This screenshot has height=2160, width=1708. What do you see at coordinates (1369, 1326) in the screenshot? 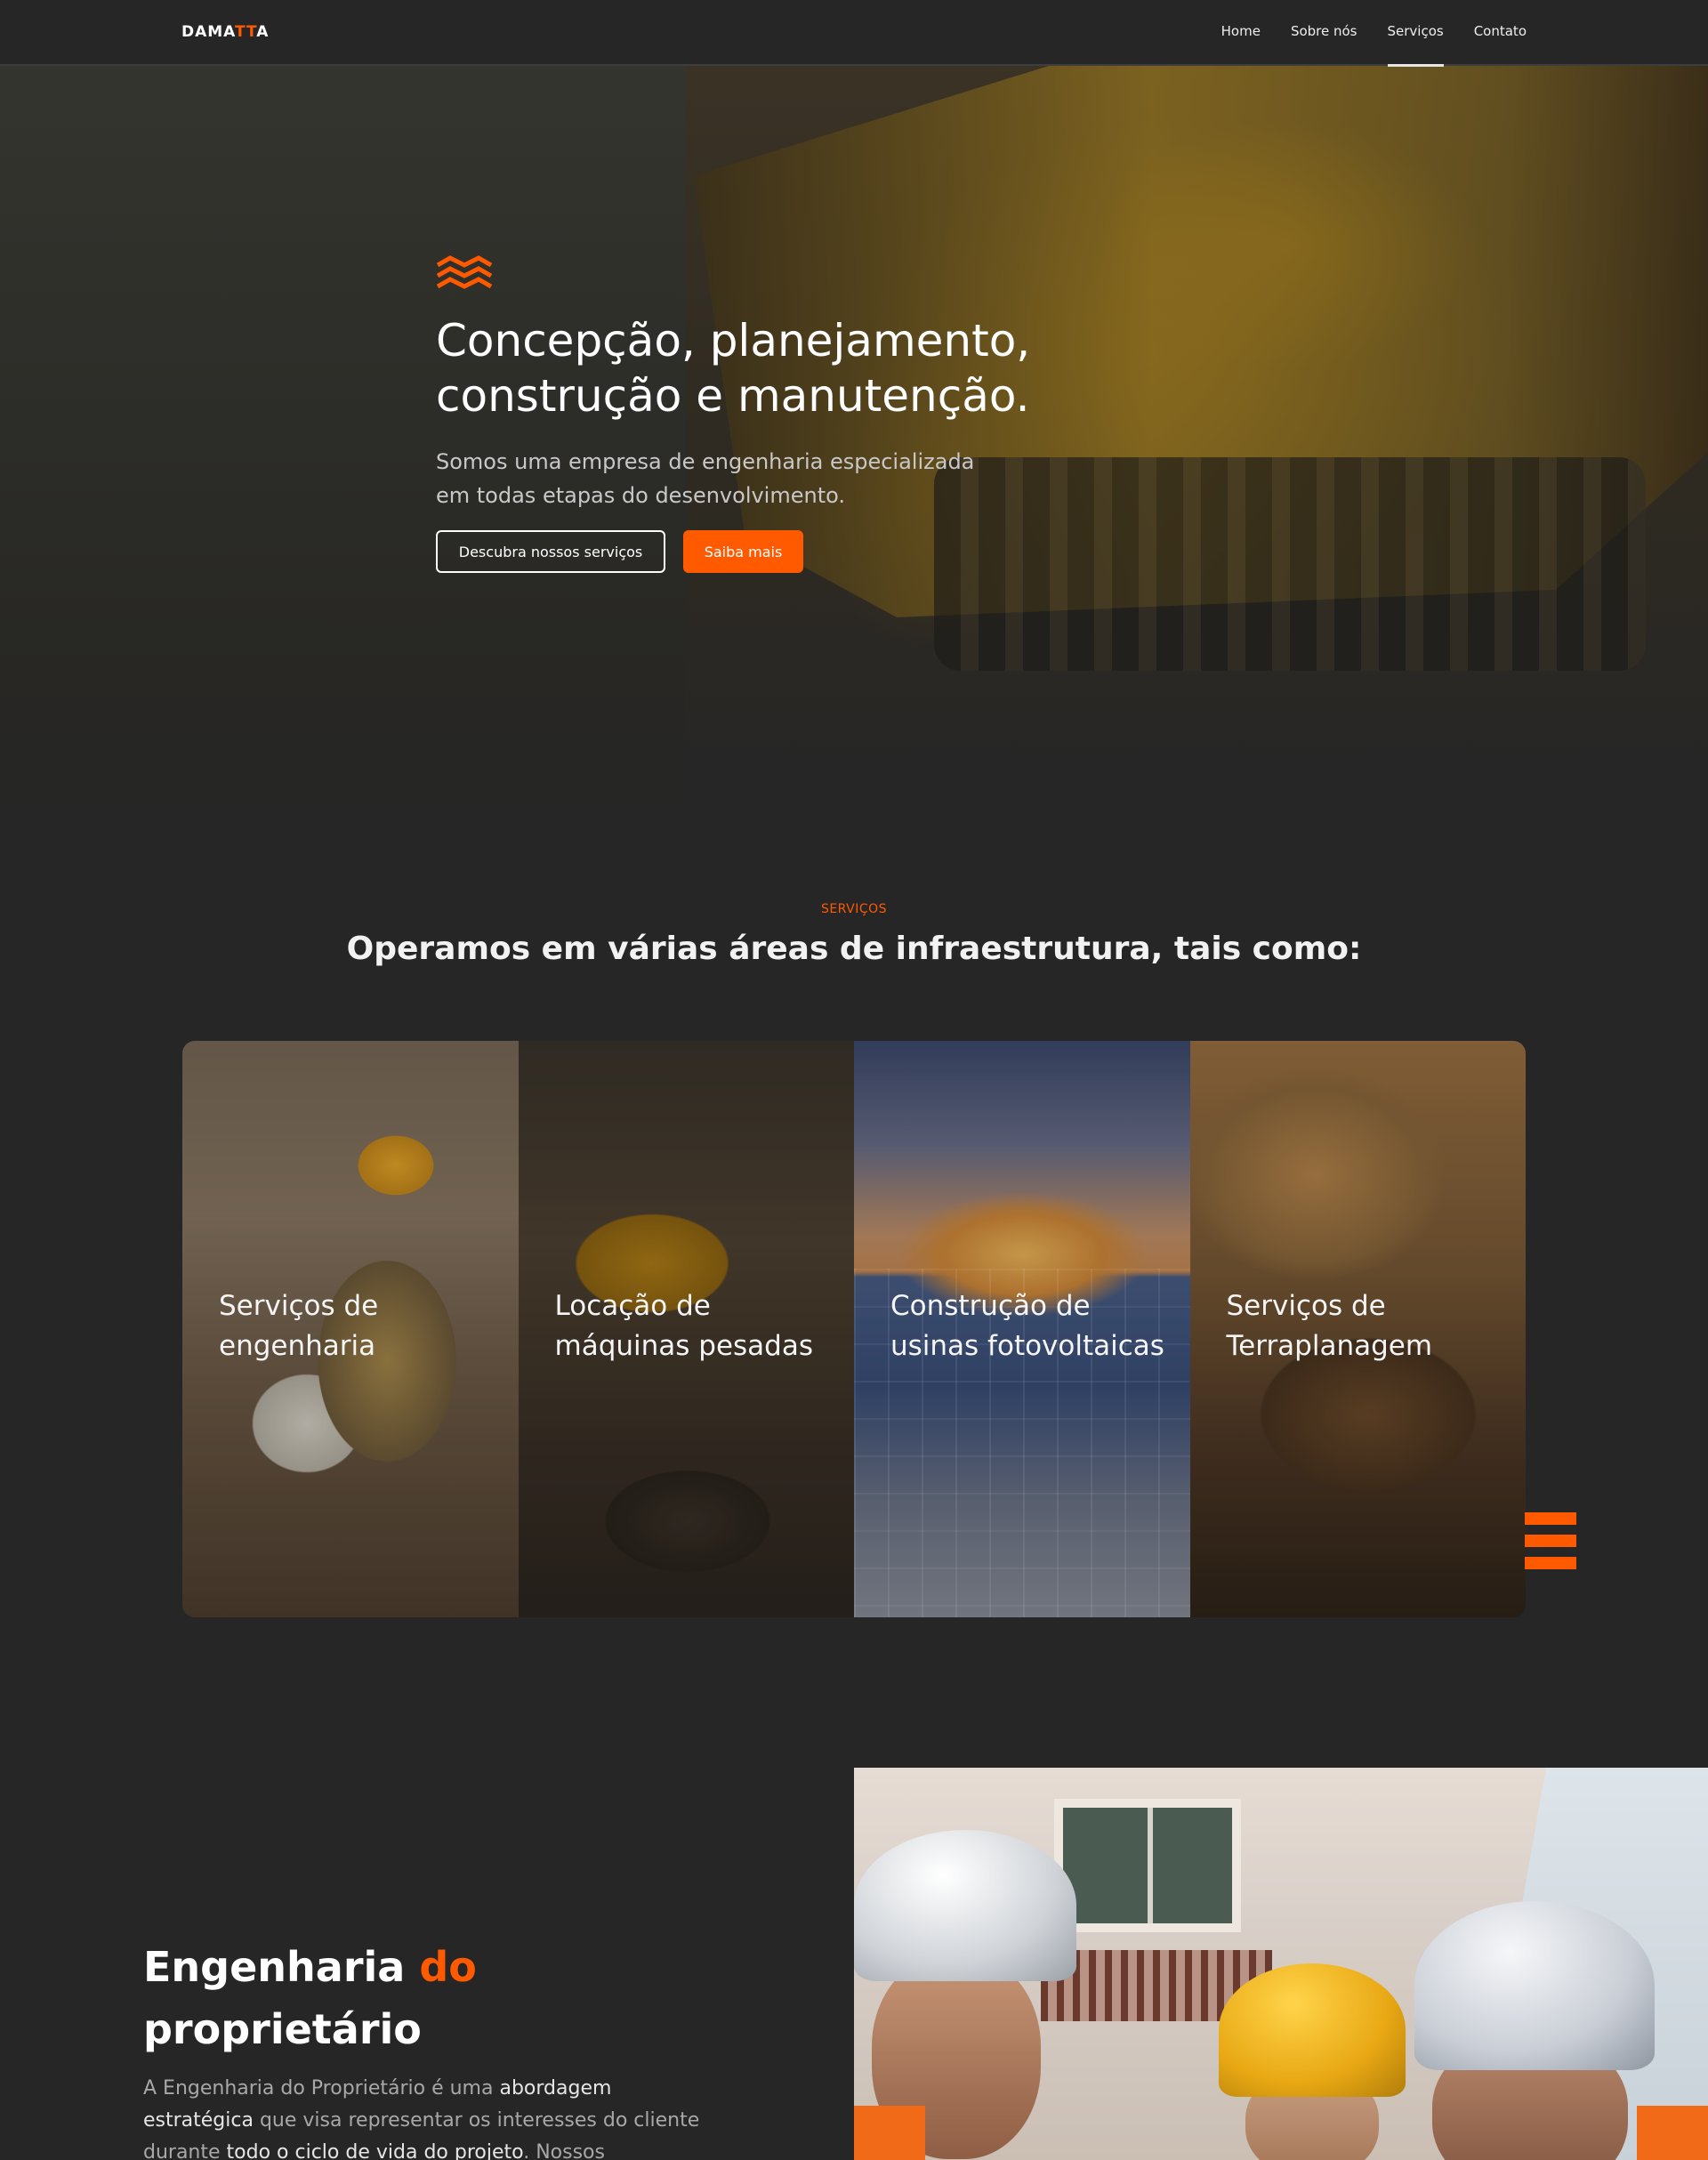
I see `service-card-label: Serviços de Terraplanagem` at bounding box center [1369, 1326].